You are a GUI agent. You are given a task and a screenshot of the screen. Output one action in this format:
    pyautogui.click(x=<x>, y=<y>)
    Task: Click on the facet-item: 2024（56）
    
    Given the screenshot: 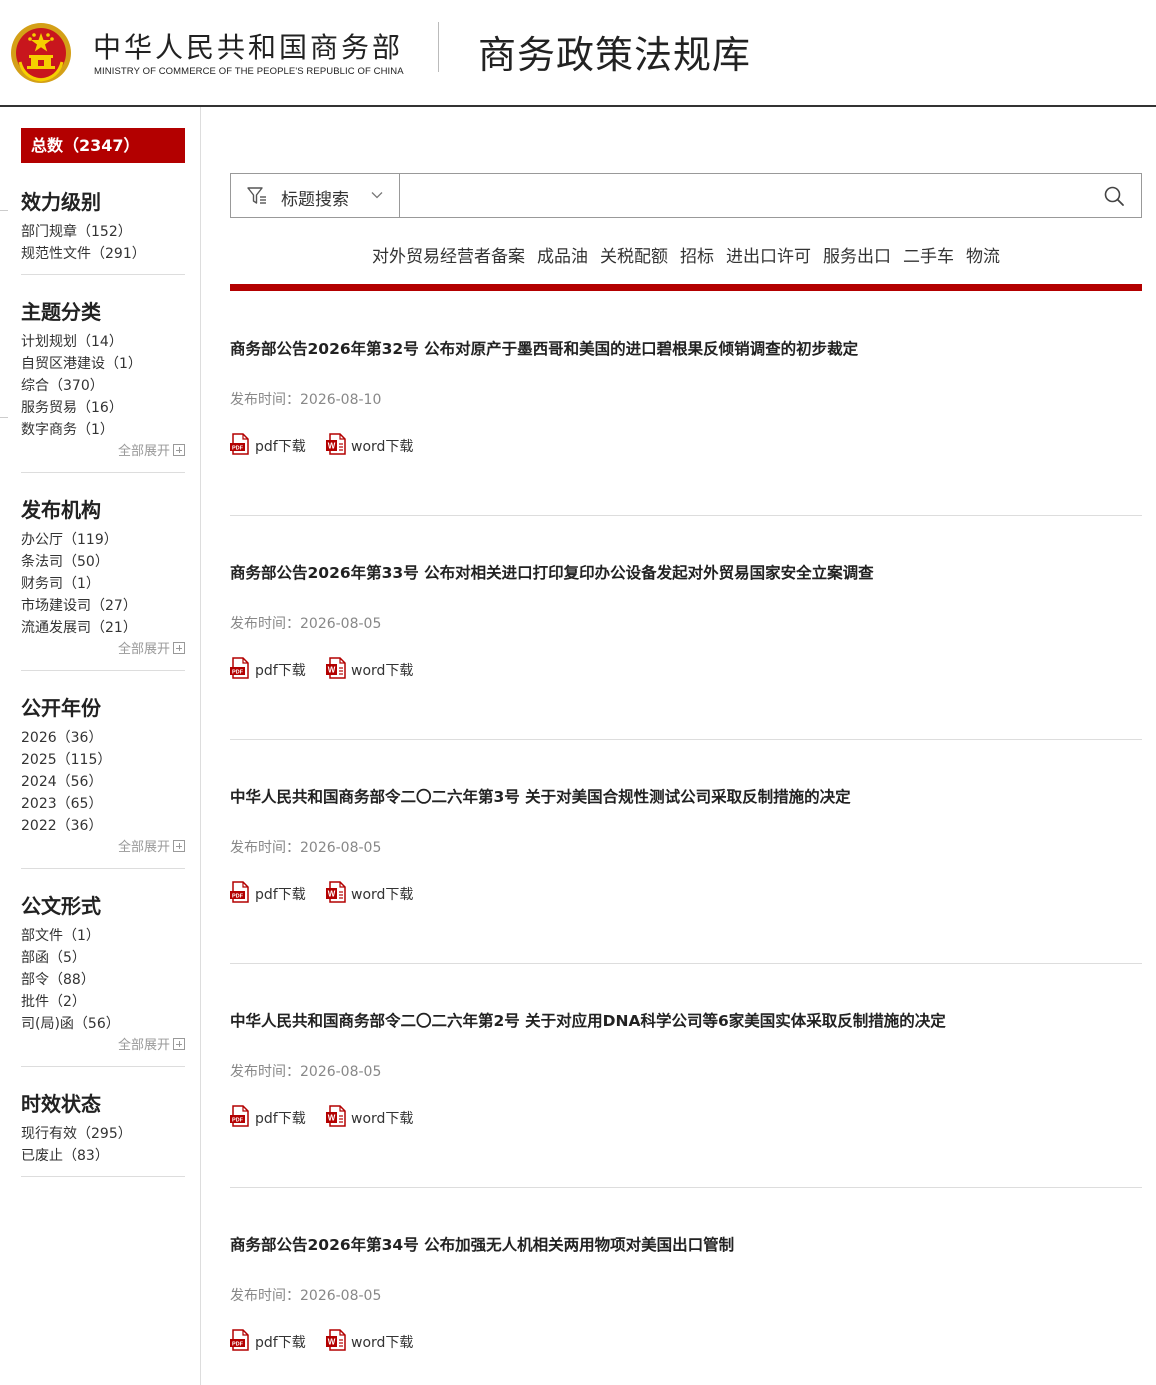 What is the action you would take?
    pyautogui.click(x=103, y=782)
    